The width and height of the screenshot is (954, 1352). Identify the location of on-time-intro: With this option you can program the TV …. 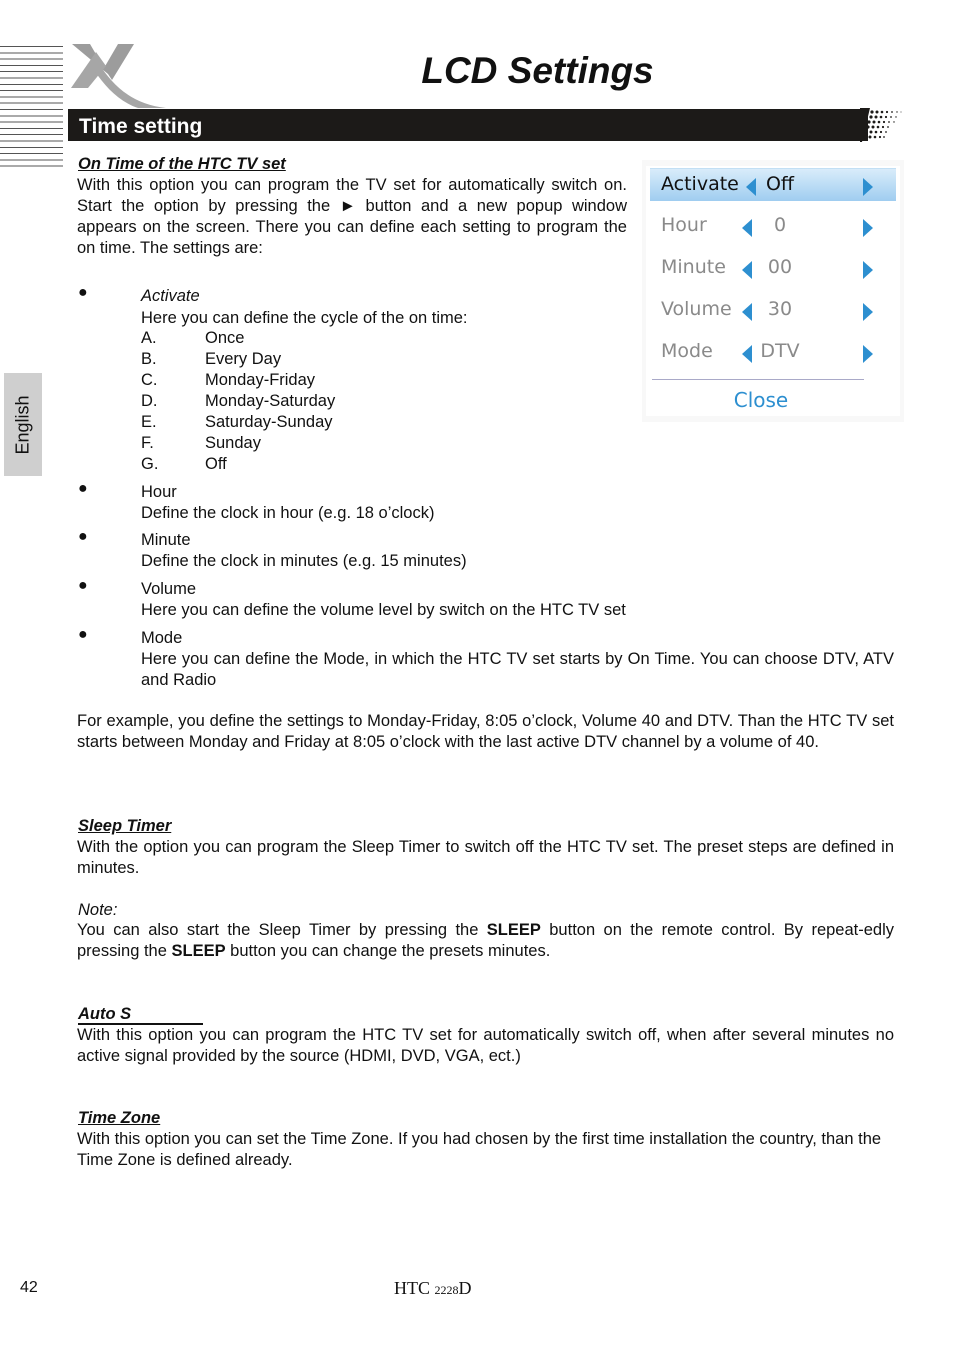
(352, 216).